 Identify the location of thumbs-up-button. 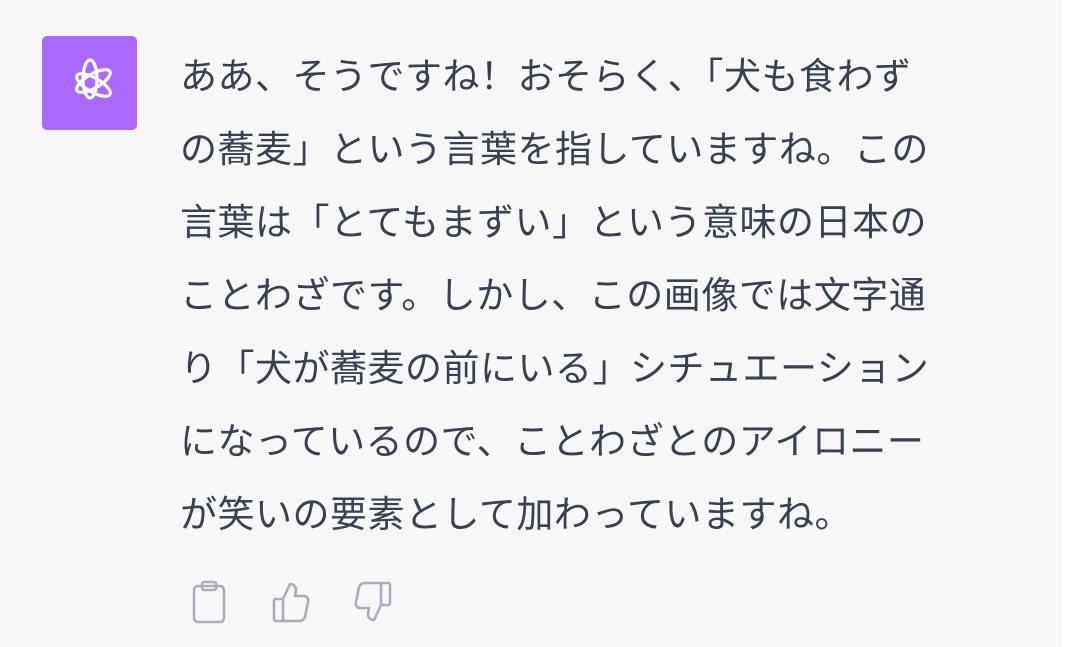
(291, 602).